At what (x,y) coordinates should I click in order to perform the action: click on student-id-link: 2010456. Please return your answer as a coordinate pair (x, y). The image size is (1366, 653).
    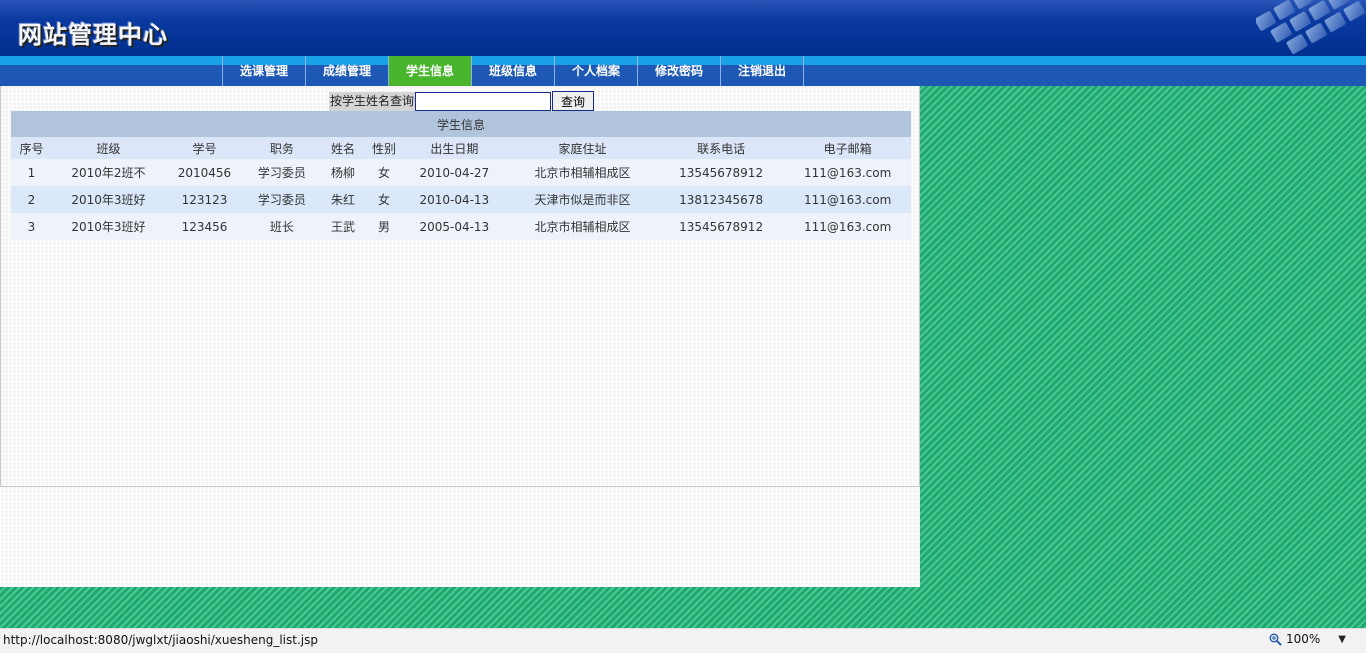
    Looking at the image, I should click on (204, 172).